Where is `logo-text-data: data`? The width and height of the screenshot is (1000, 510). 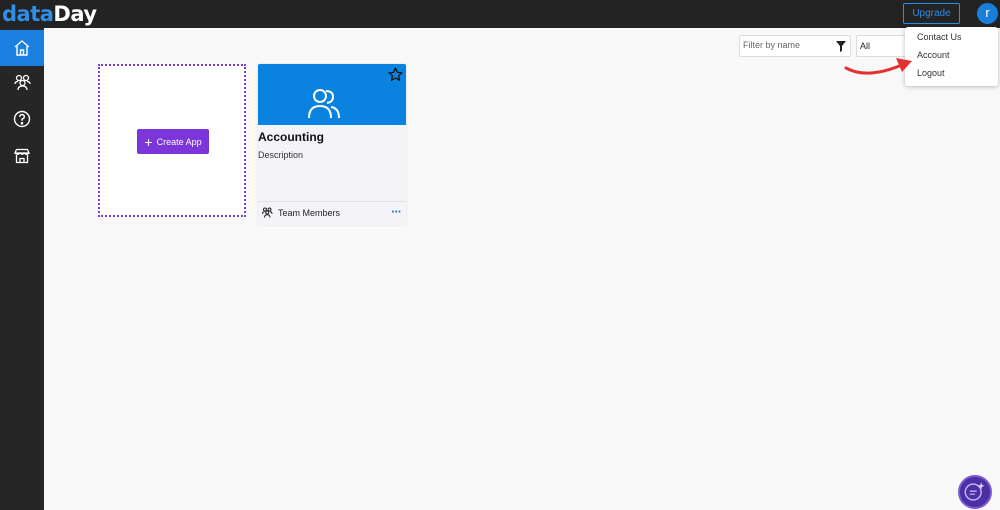
logo-text-data: data is located at coordinates (28, 14).